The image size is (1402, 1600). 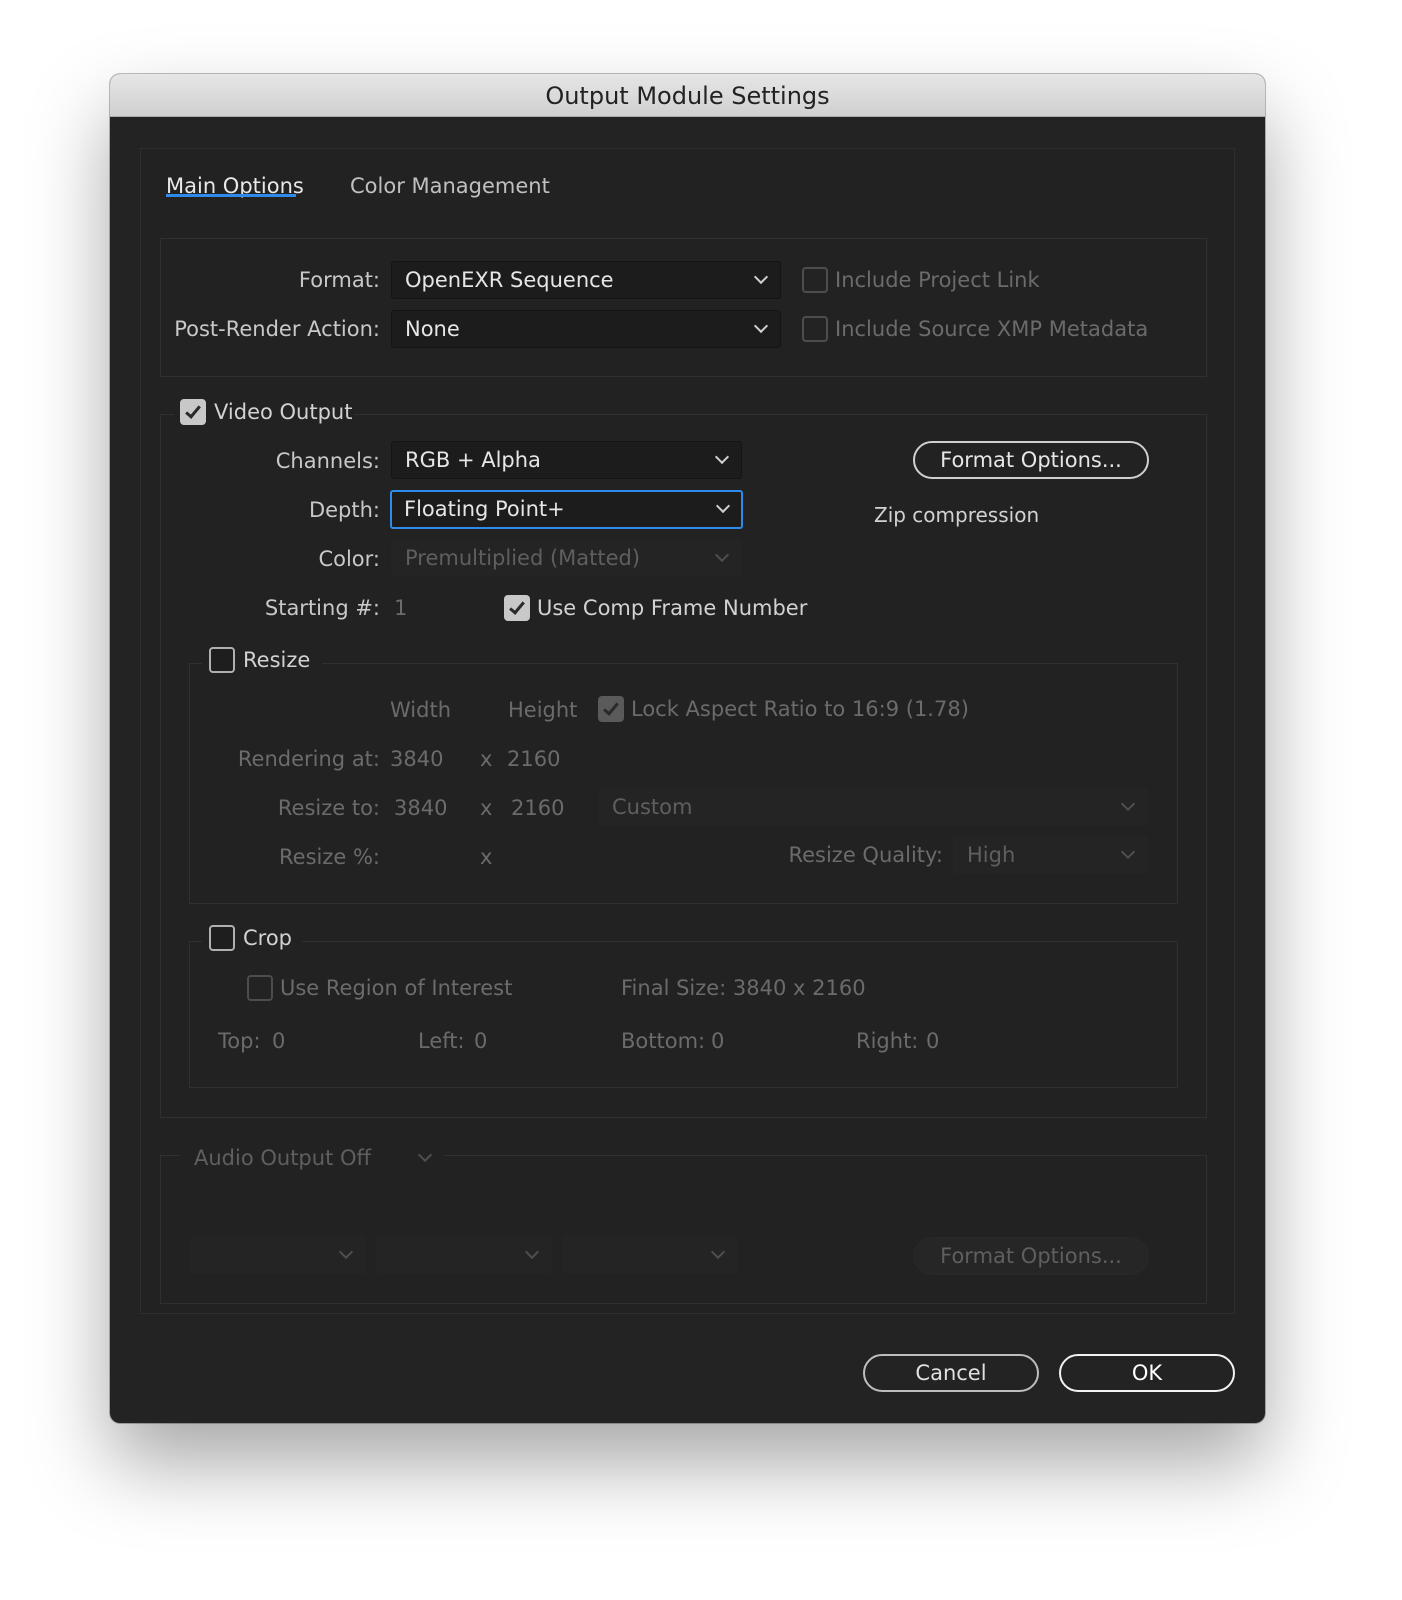 I want to click on window-title: Output Module Settings, so click(x=687, y=95).